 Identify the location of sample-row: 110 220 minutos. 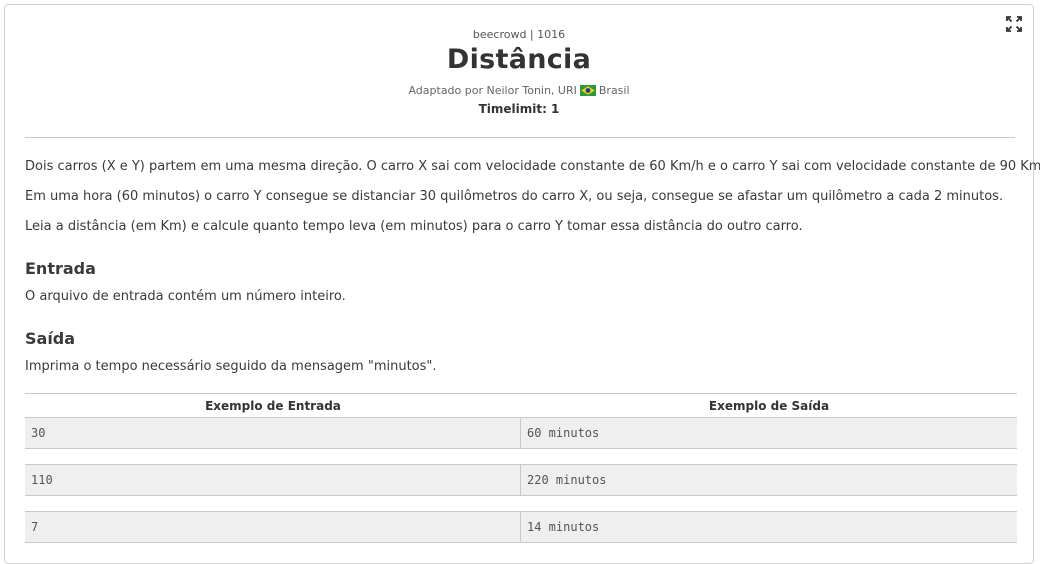
(521, 480).